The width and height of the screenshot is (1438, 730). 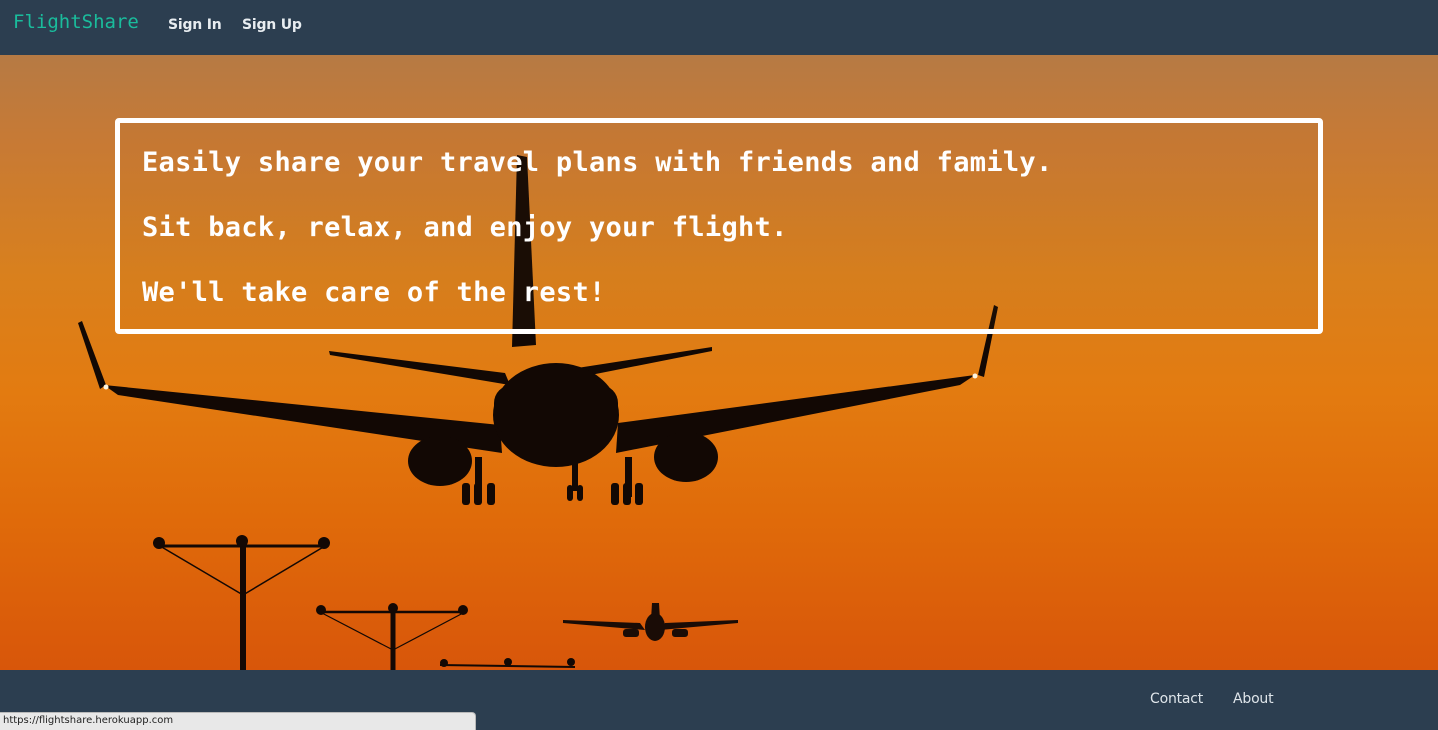 I want to click on tagline-line-3: We'll take care of the rest!, so click(x=374, y=292).